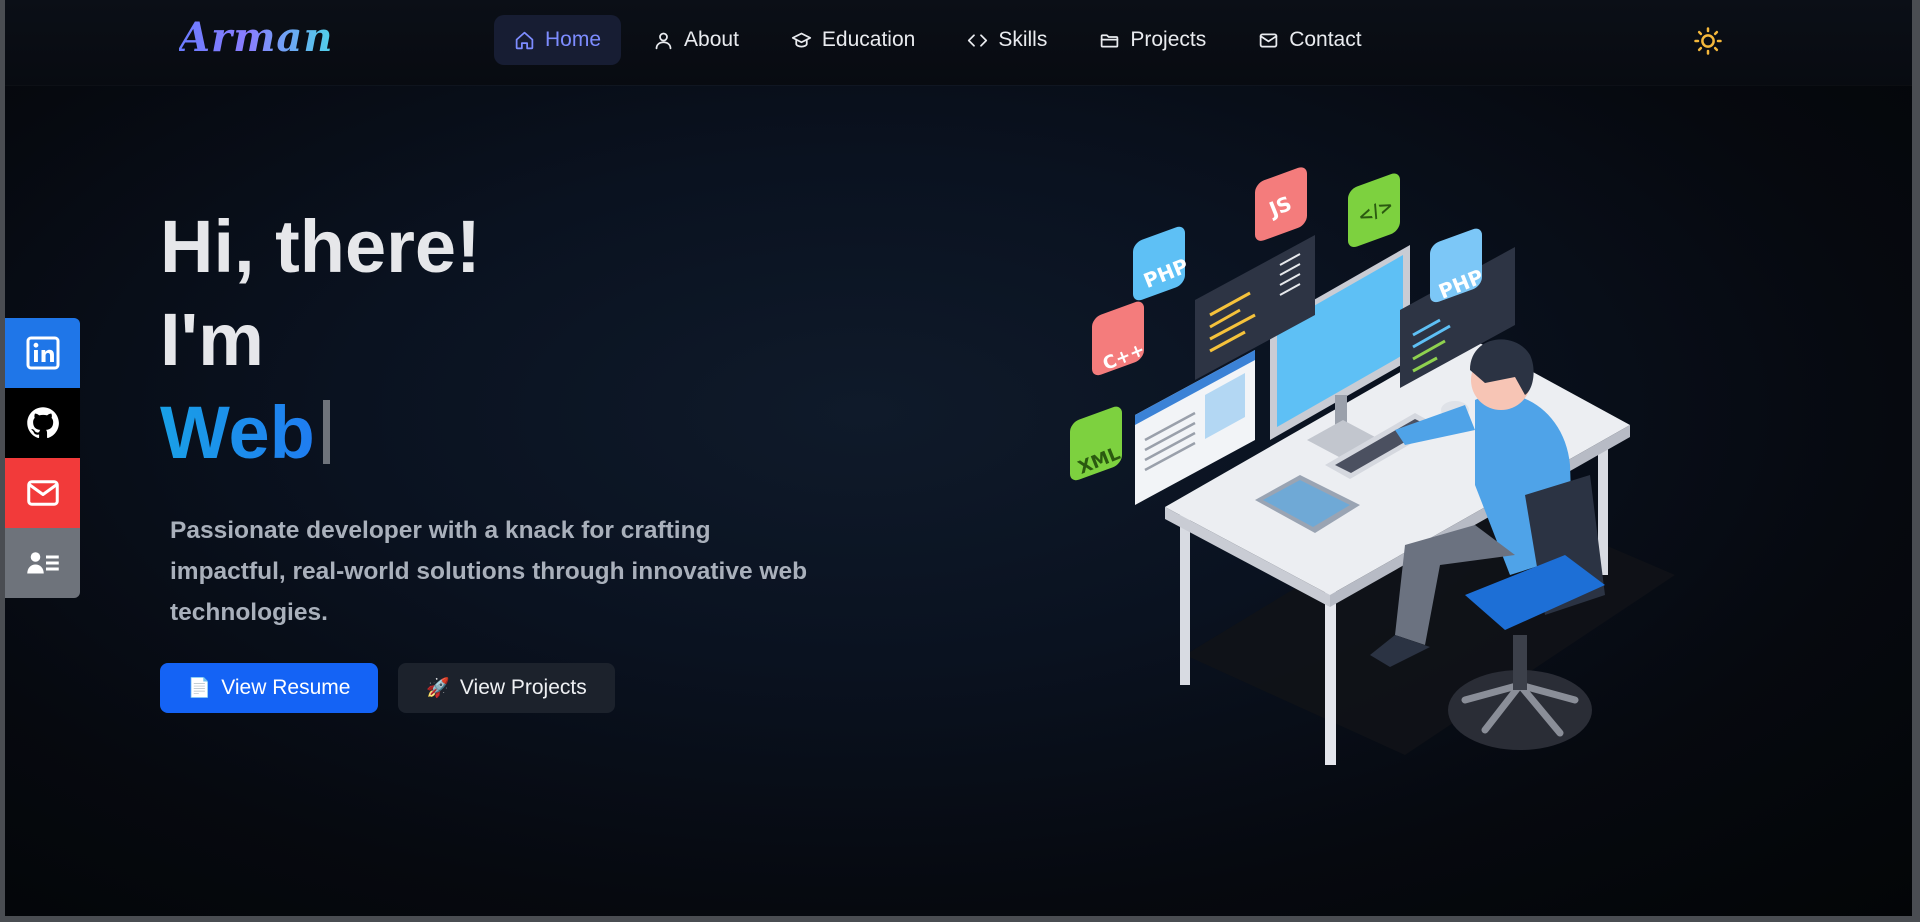 This screenshot has width=1920, height=922. What do you see at coordinates (711, 39) in the screenshot?
I see `nav-about-label: About` at bounding box center [711, 39].